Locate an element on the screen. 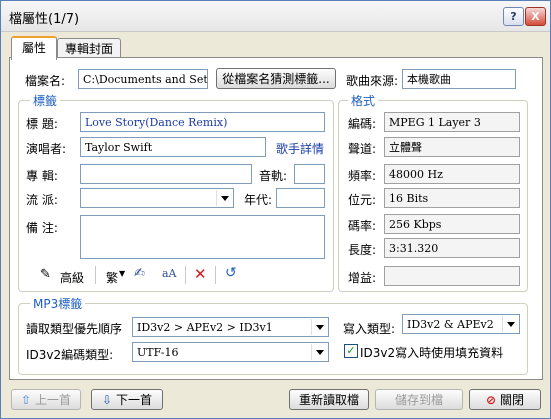 This screenshot has height=419, width=551. write-type-value: ID3v2 & APEv2 is located at coordinates (450, 324).